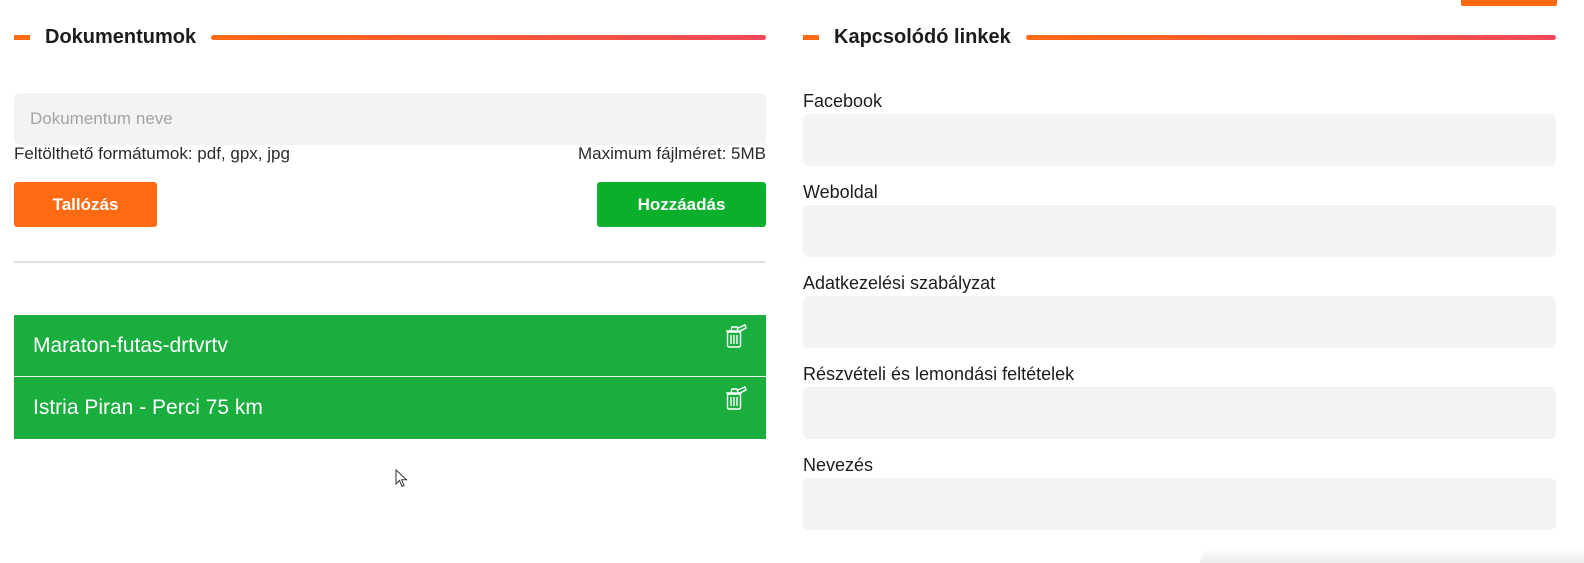 This screenshot has width=1584, height=563. I want to click on documents-section-header: Dokumentumok, so click(390, 37).